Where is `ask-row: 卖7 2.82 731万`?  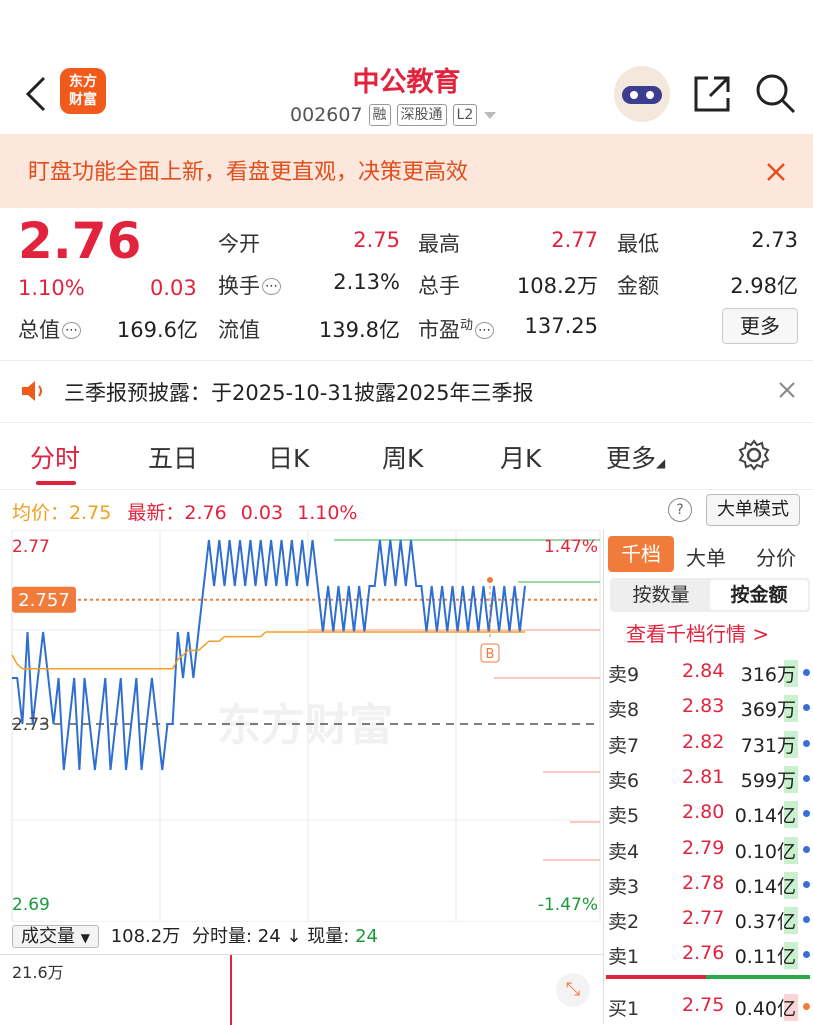 ask-row: 卖7 2.82 731万 is located at coordinates (708, 742).